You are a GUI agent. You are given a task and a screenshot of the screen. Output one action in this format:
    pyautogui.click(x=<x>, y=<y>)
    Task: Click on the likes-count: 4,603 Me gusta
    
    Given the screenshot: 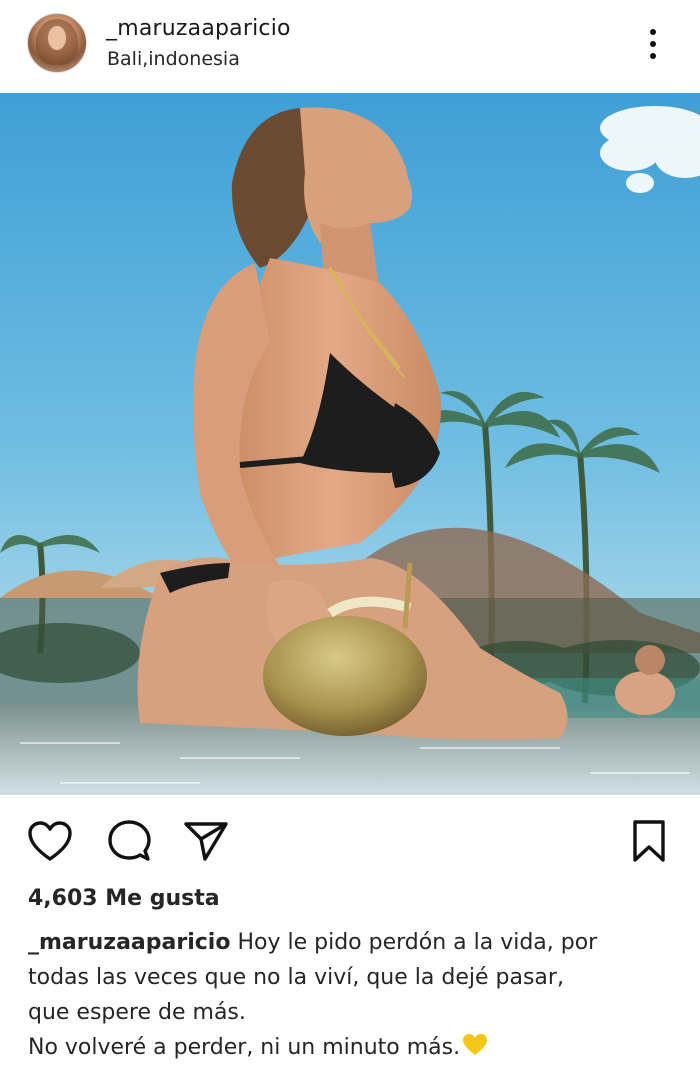 What is the action you would take?
    pyautogui.click(x=124, y=898)
    